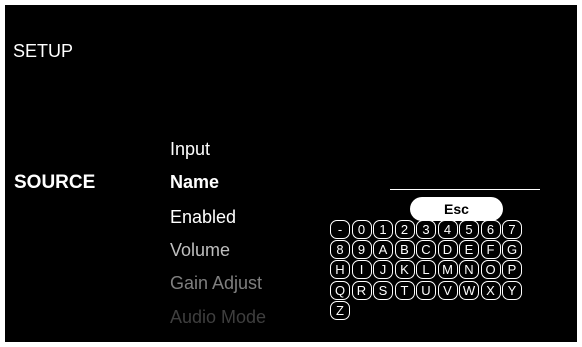 Image resolution: width=582 pixels, height=347 pixels. I want to click on key-w: W, so click(469, 290).